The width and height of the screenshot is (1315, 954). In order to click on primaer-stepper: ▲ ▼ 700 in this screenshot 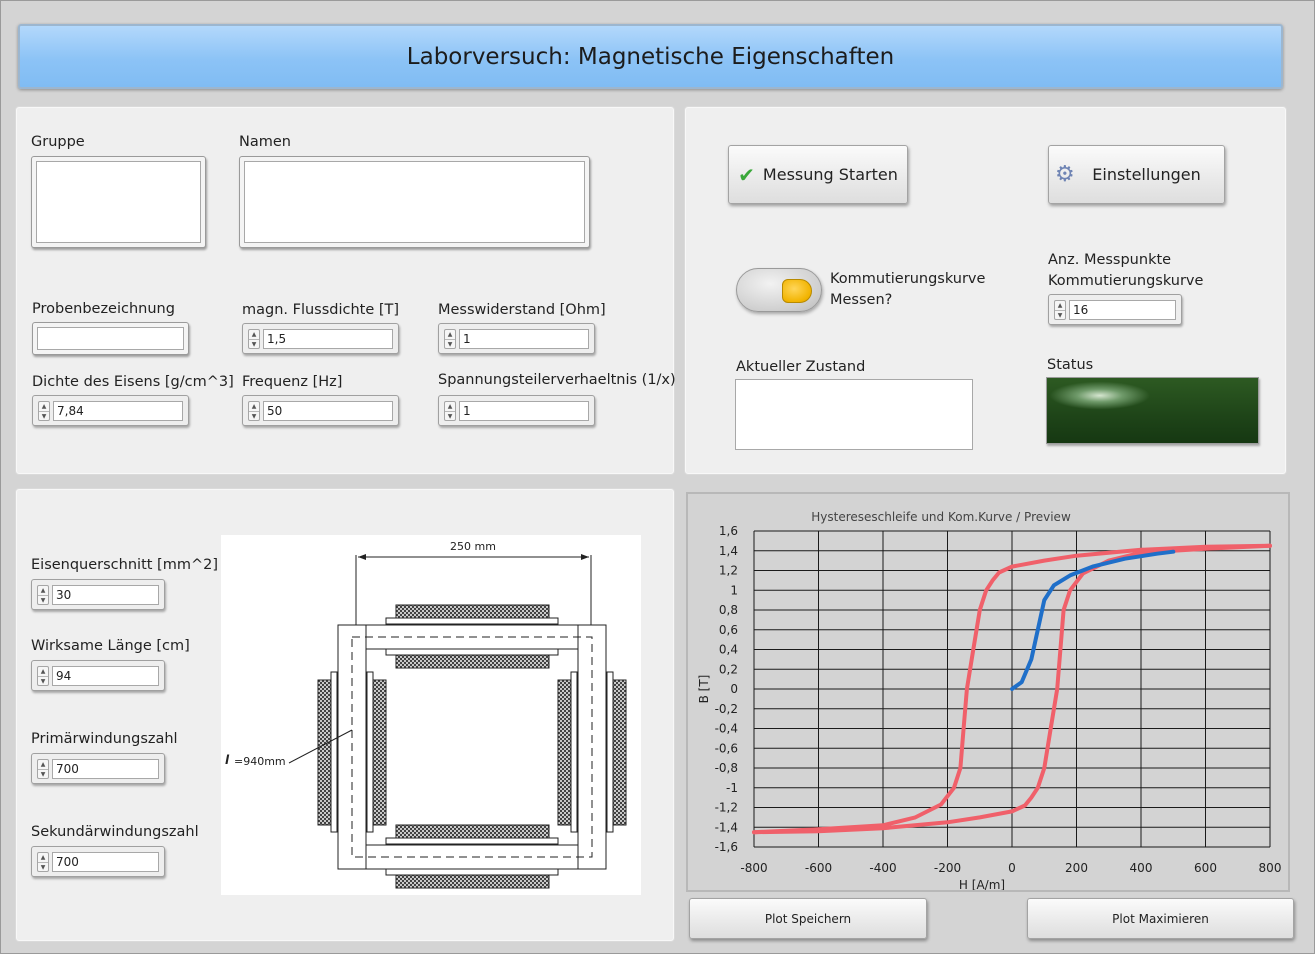, I will do `click(98, 768)`.